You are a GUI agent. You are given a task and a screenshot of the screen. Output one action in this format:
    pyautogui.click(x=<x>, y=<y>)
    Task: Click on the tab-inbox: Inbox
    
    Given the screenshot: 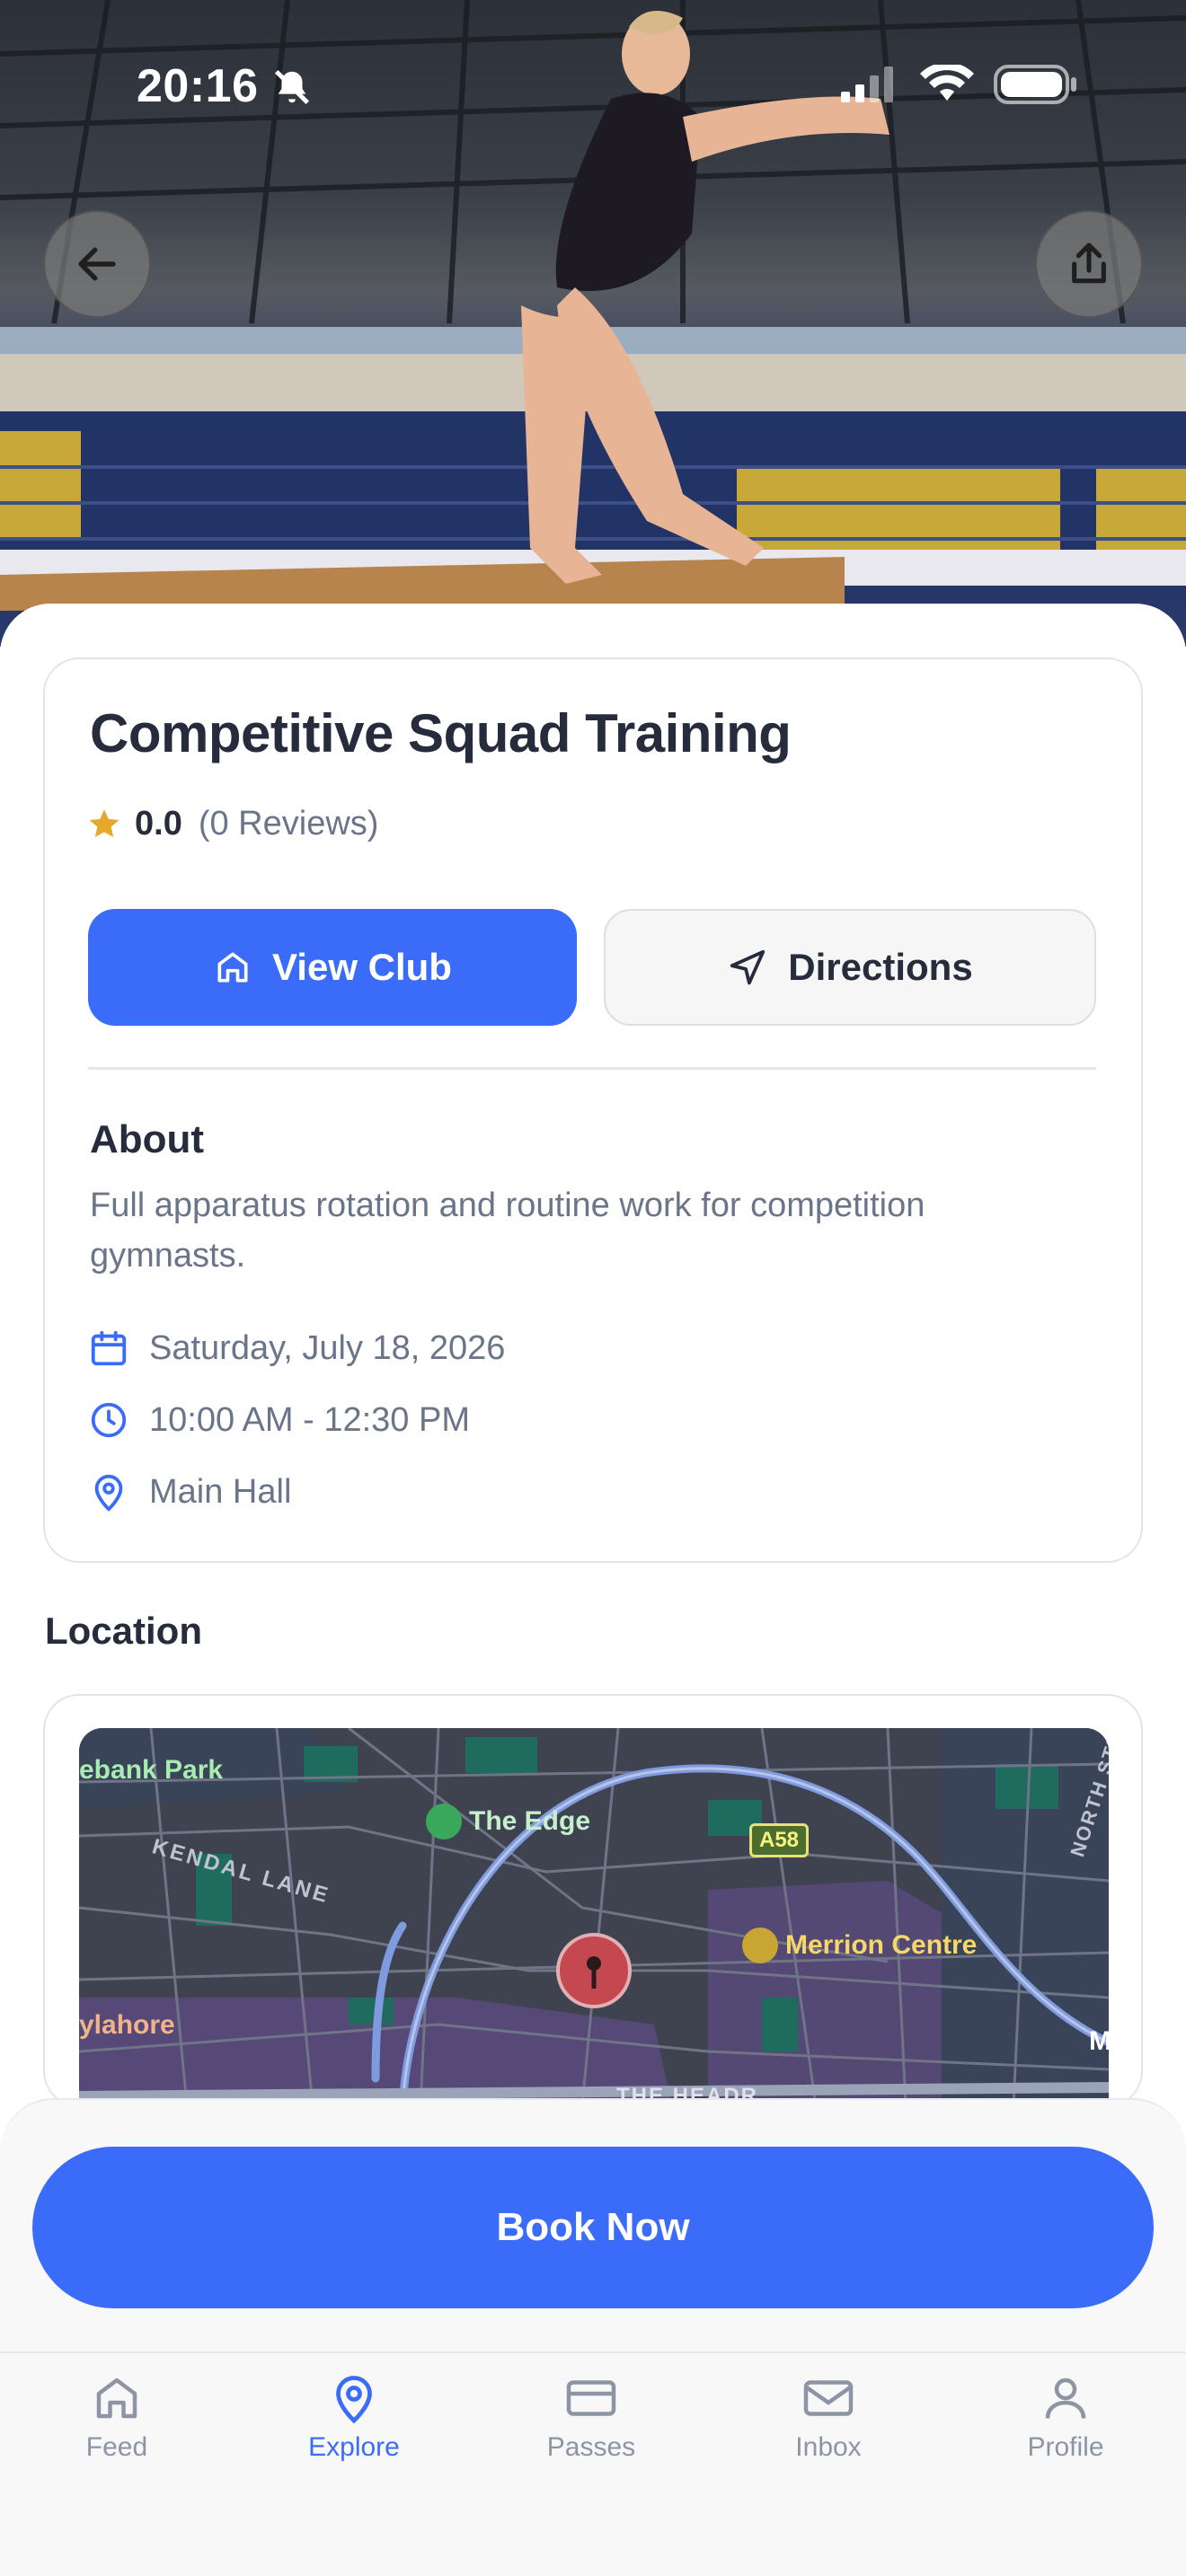 What is the action you would take?
    pyautogui.click(x=828, y=2417)
    